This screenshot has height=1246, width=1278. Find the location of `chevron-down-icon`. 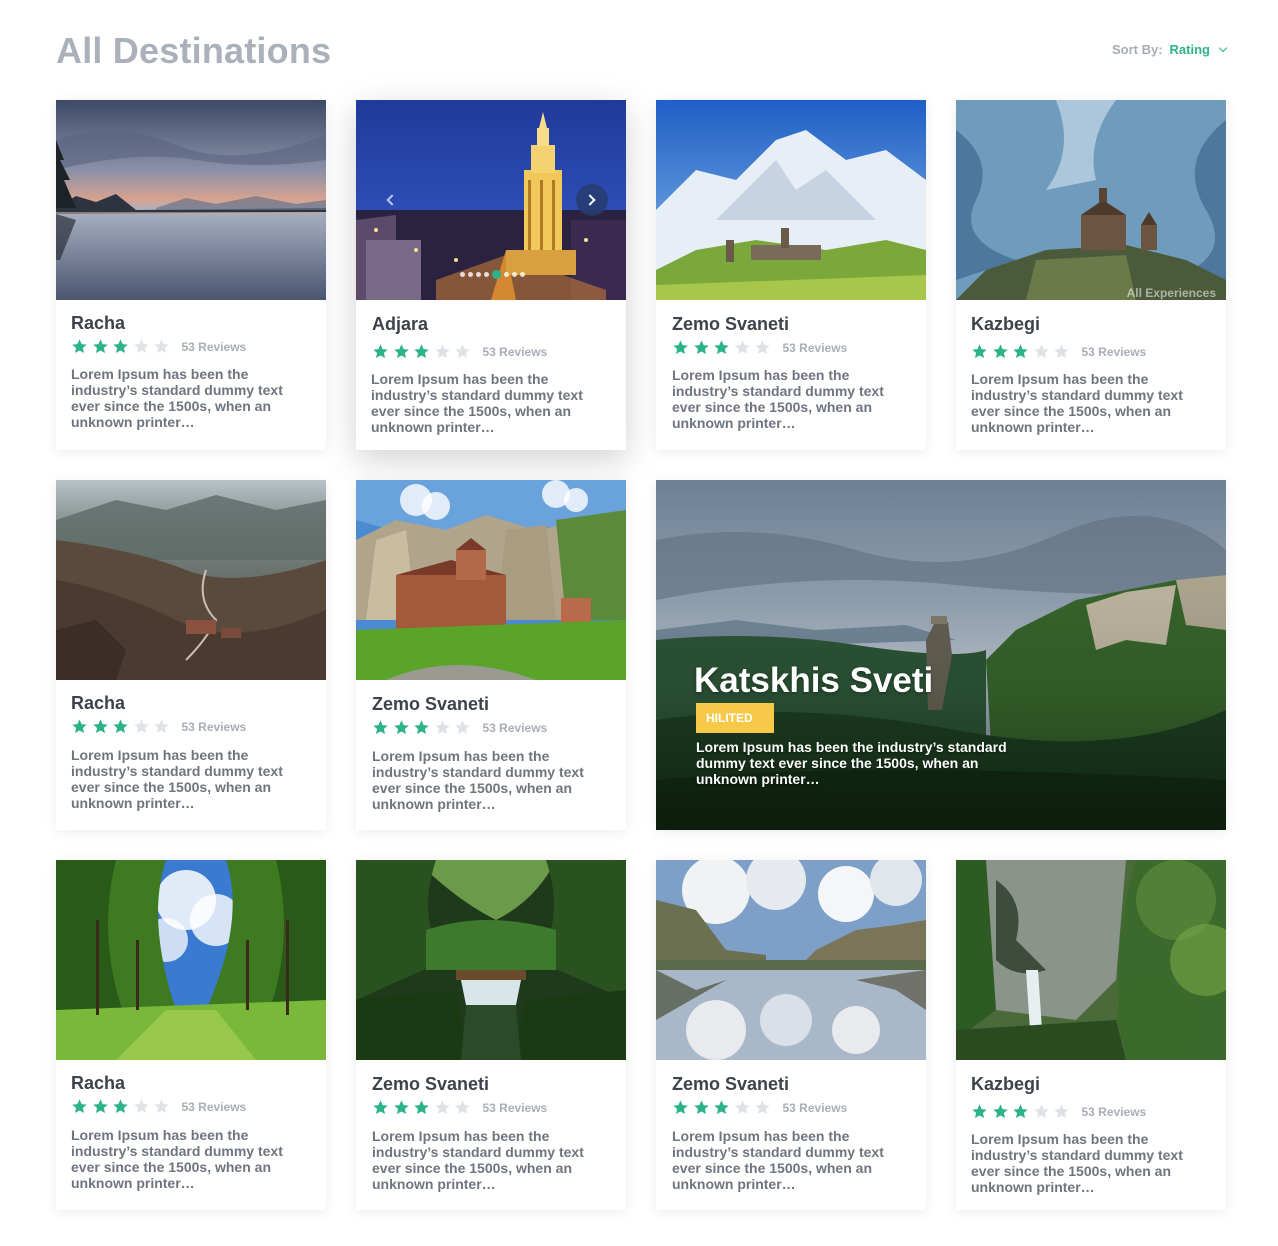

chevron-down-icon is located at coordinates (1223, 47).